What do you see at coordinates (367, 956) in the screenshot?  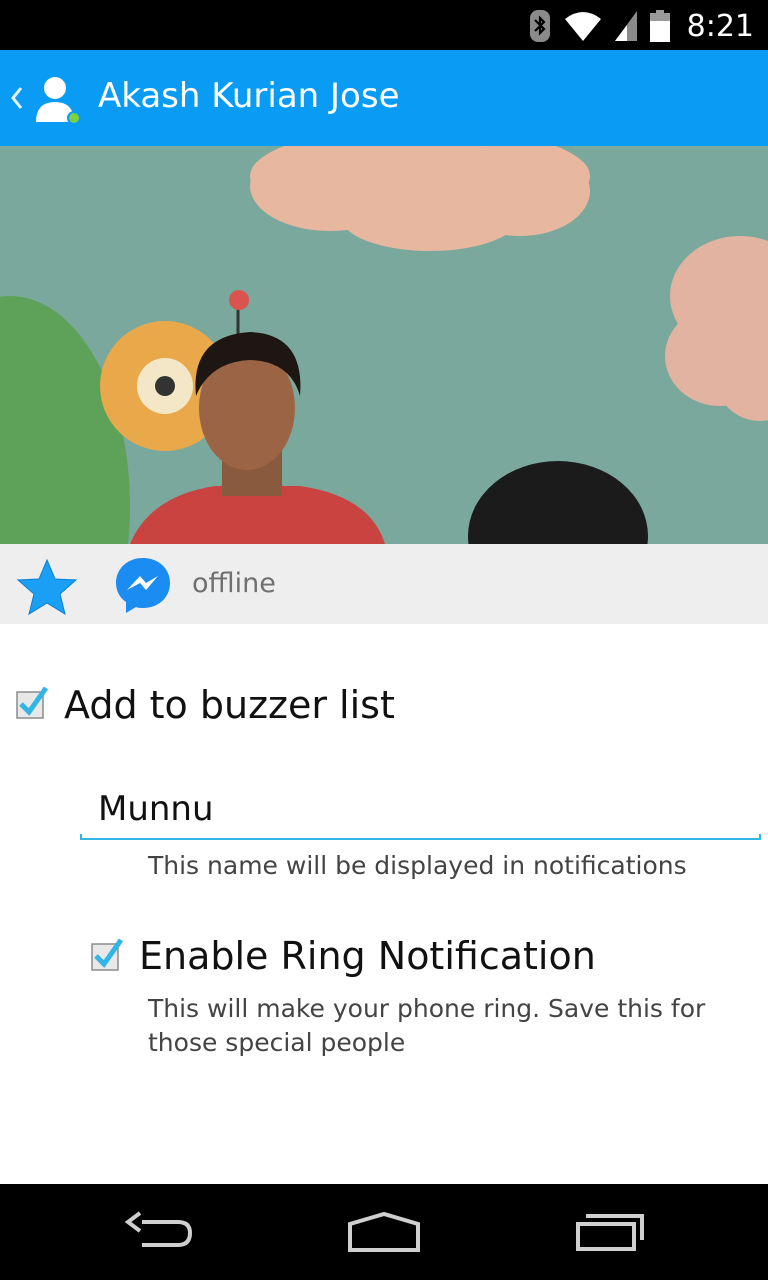 I see `ring-notification-label: Enable Ring Notification` at bounding box center [367, 956].